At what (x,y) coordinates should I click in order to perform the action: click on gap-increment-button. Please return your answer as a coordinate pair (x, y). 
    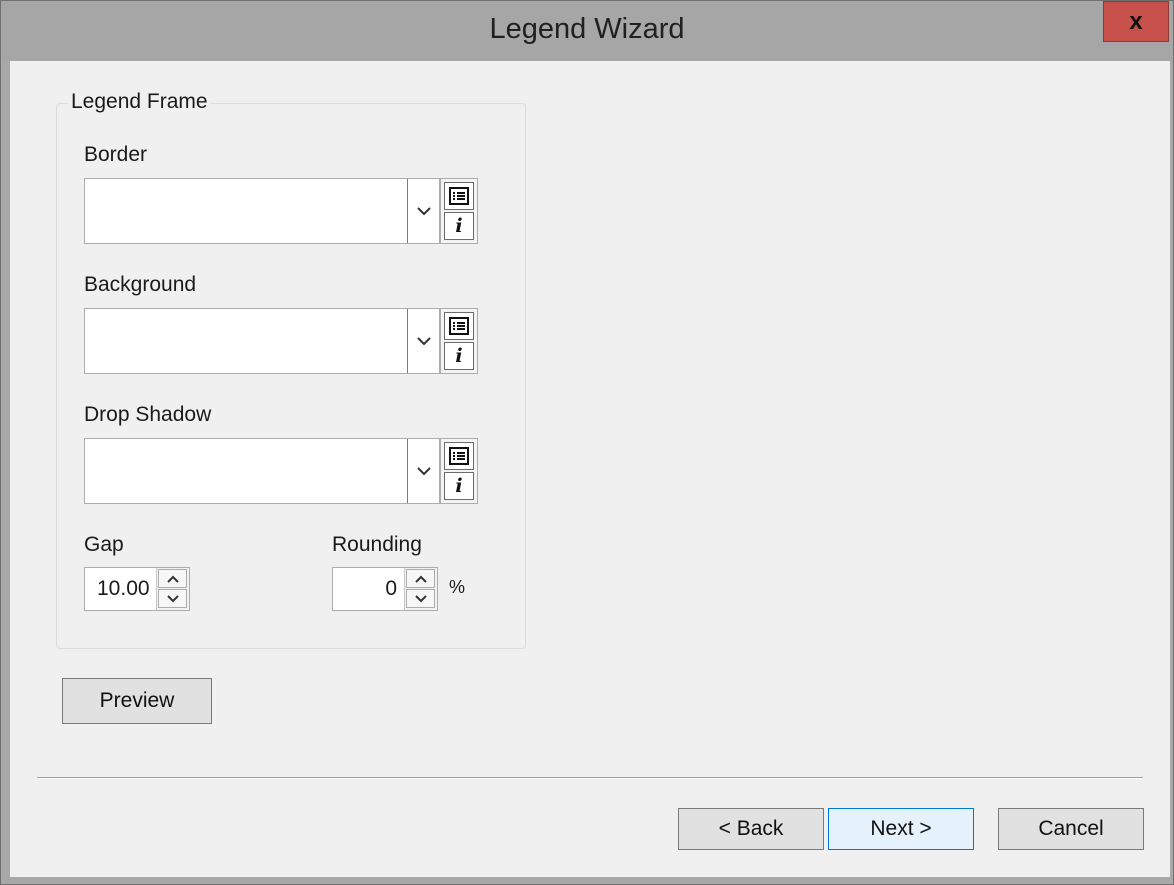
    Looking at the image, I should click on (172, 578).